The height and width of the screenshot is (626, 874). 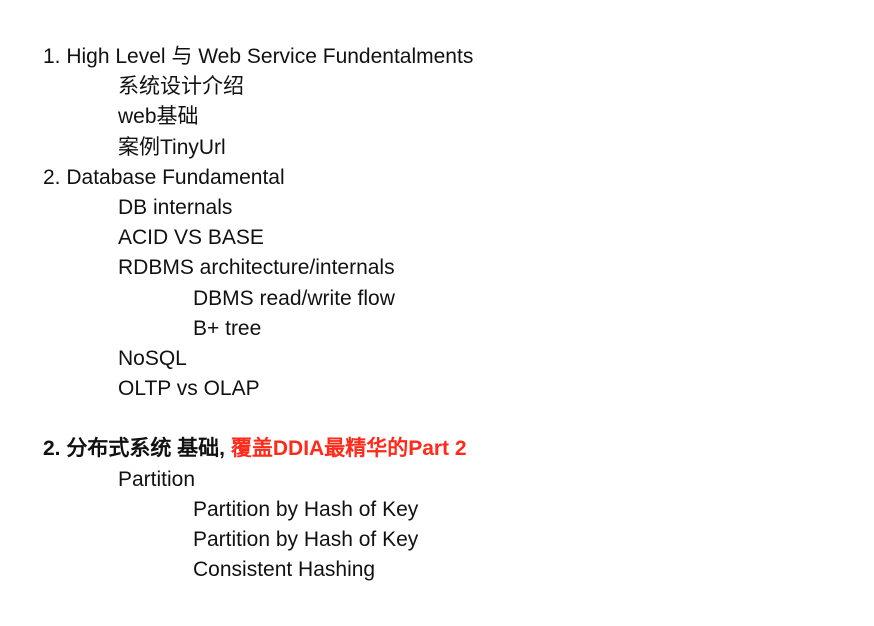 What do you see at coordinates (158, 117) in the screenshot?
I see `section-1-item-web-basics: web基础` at bounding box center [158, 117].